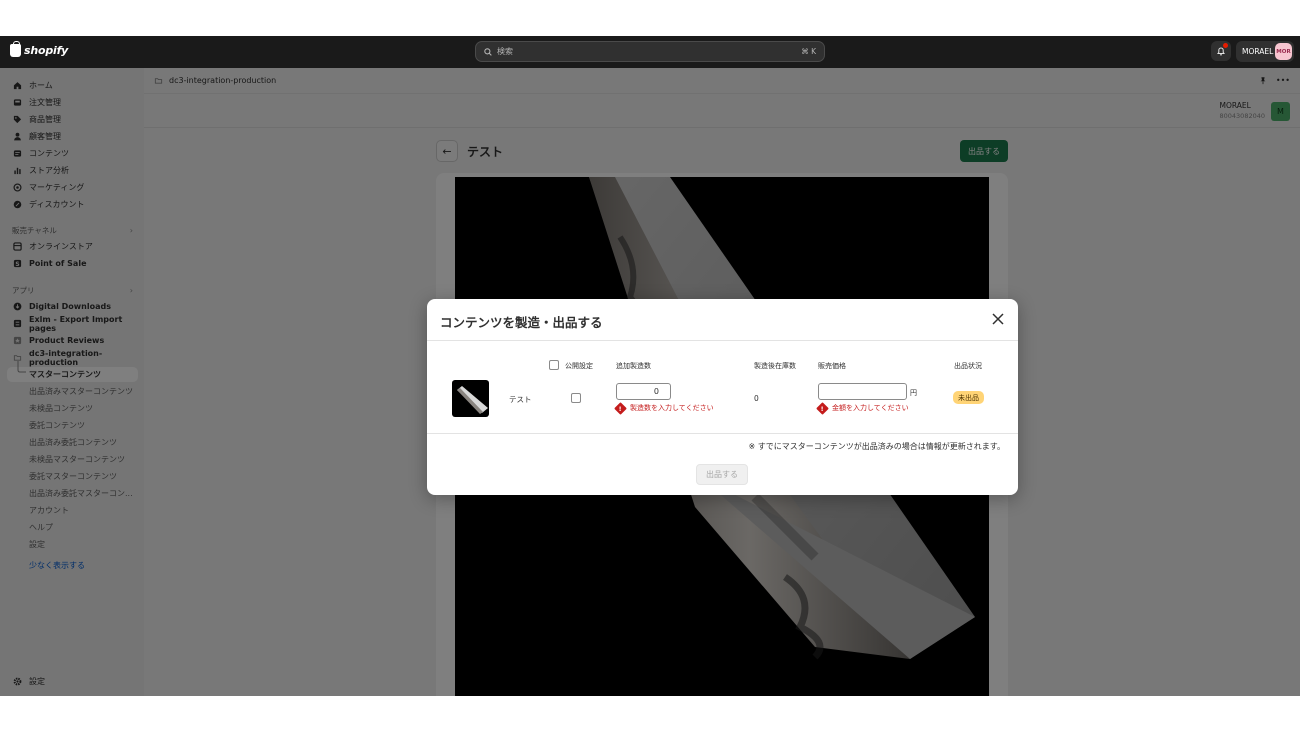 The image size is (1300, 731). I want to click on top-bar: shopify 検索 ⌘ K MORAEL MOR, so click(650, 52).